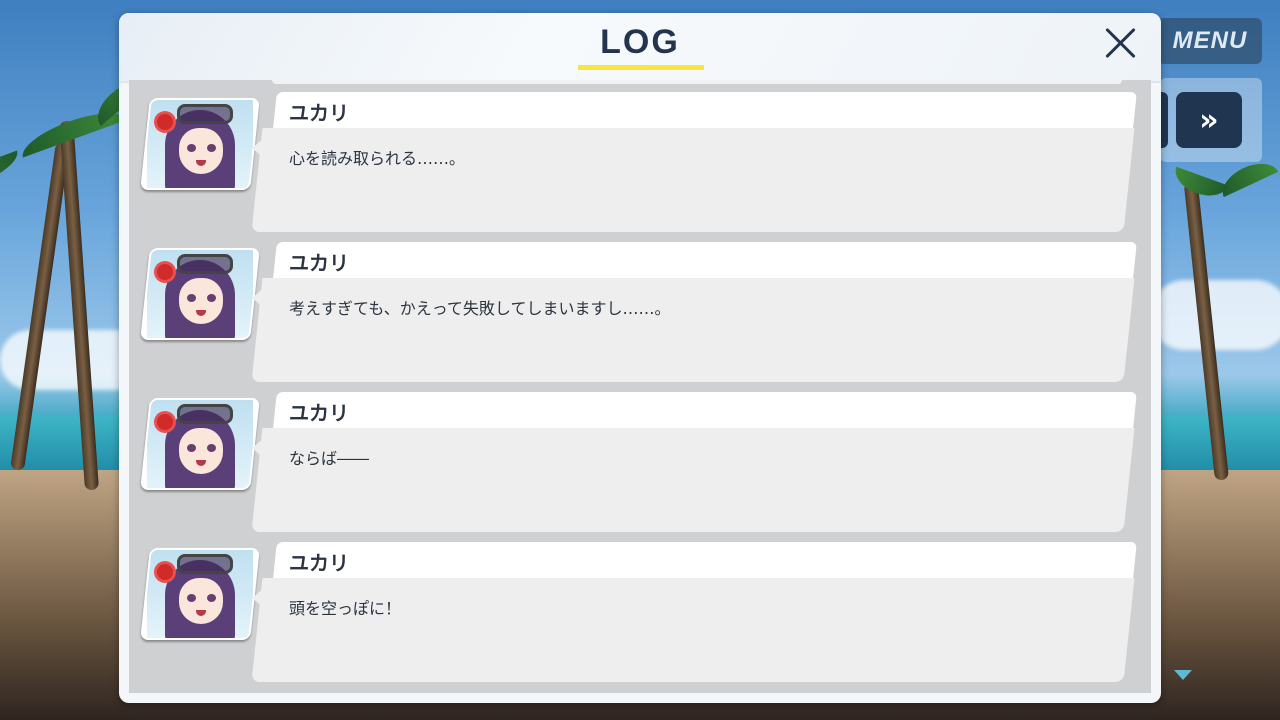 This screenshot has height=720, width=1280. What do you see at coordinates (12, 176) in the screenshot?
I see `palm-leaf` at bounding box center [12, 176].